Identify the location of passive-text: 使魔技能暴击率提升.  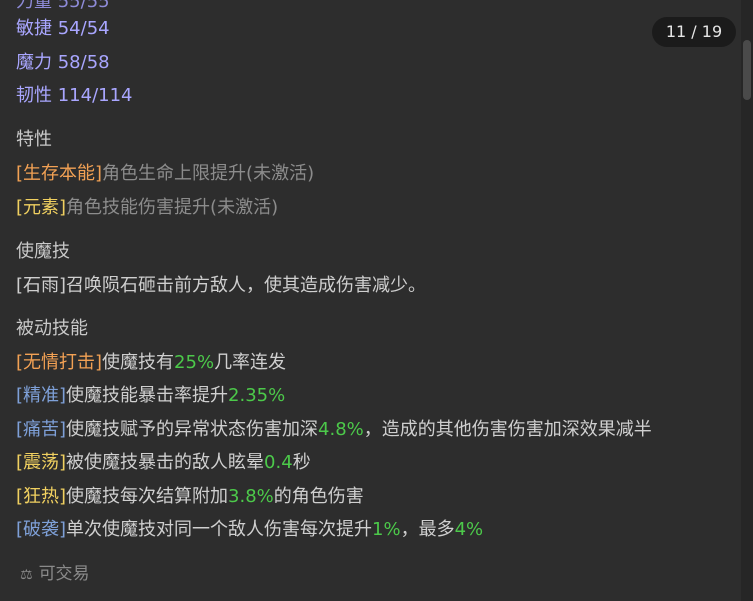
(147, 395).